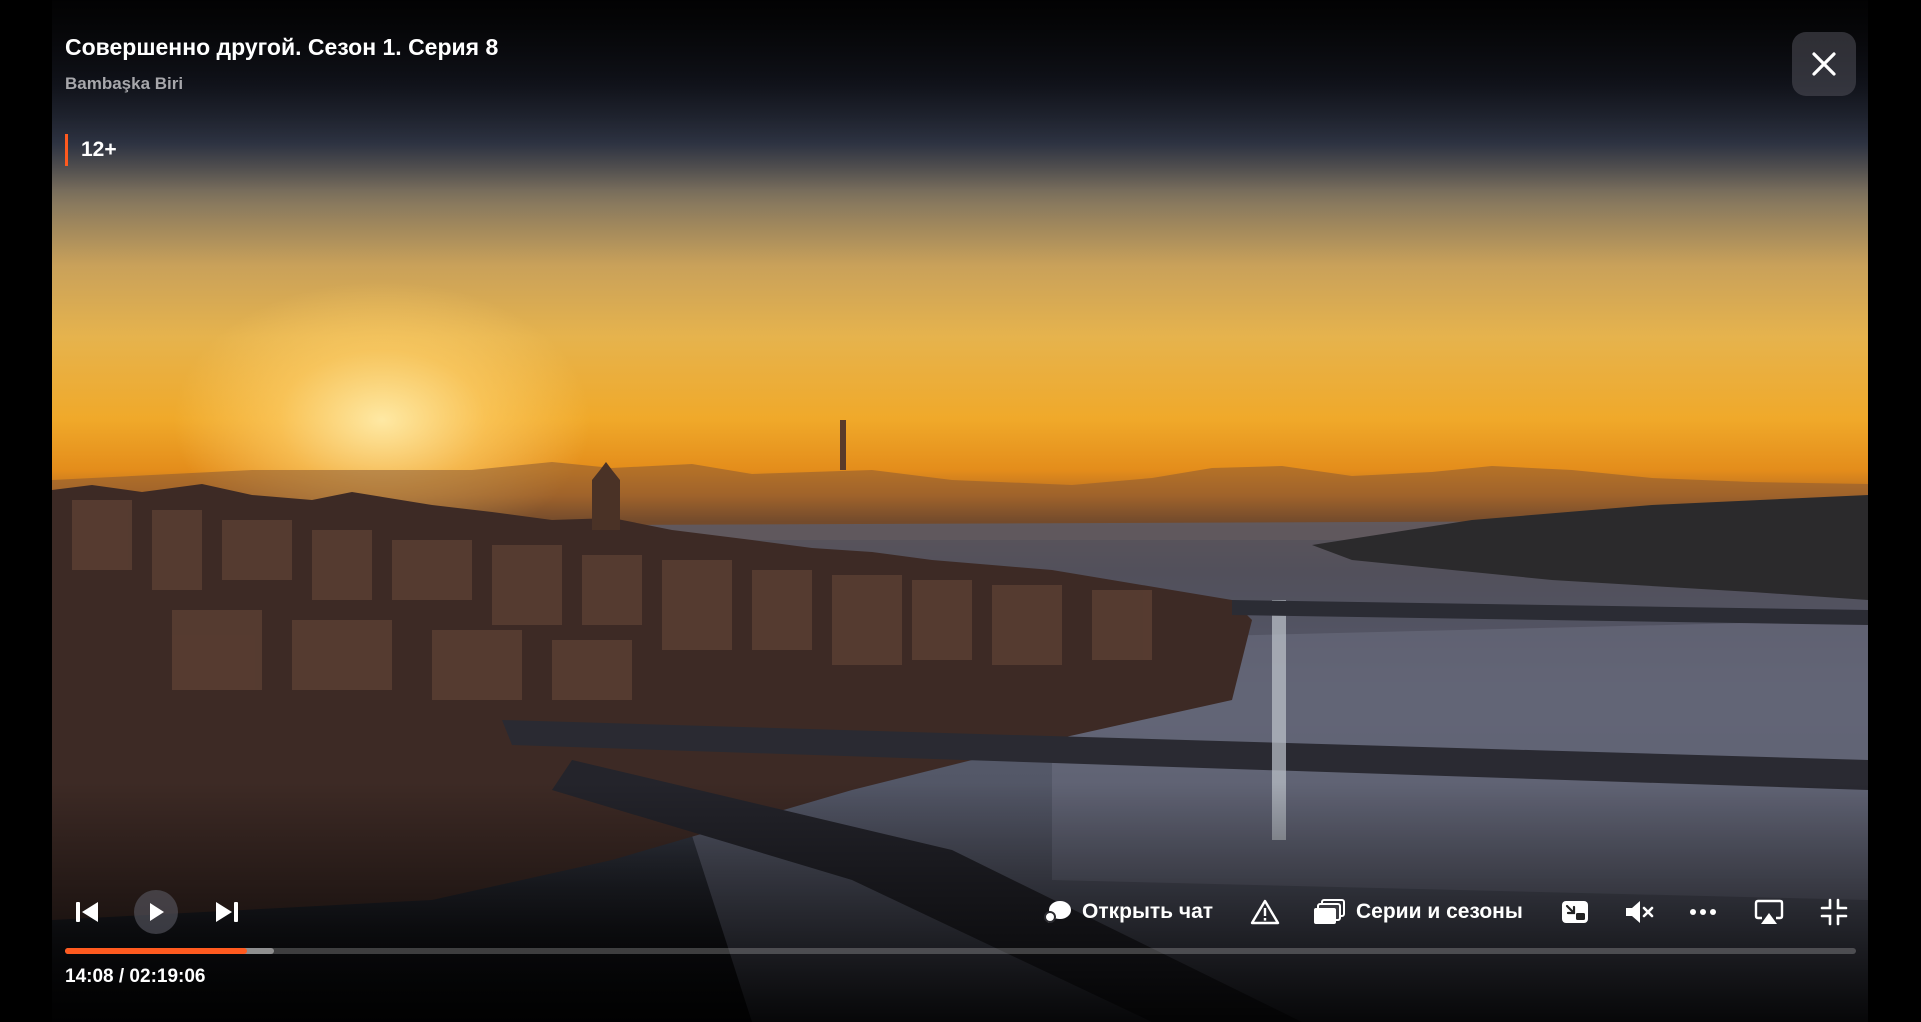  I want to click on close-icon, so click(1824, 64).